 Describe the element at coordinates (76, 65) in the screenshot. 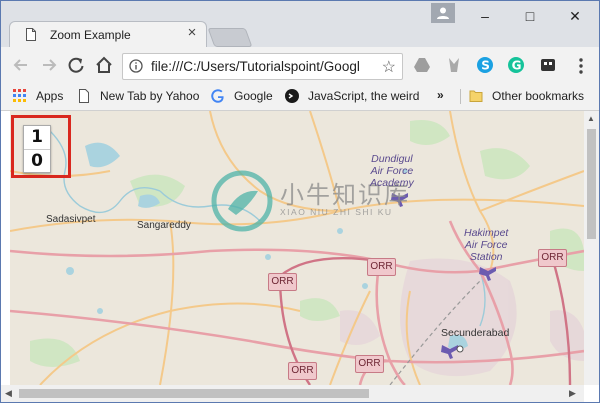

I see `reload-icon` at that location.